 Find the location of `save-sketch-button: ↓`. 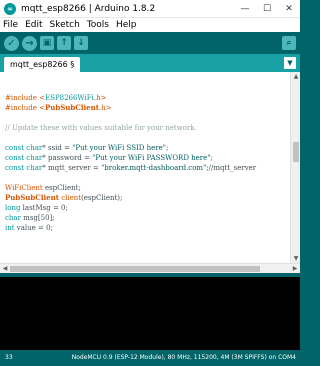

save-sketch-button: ↓ is located at coordinates (81, 43).